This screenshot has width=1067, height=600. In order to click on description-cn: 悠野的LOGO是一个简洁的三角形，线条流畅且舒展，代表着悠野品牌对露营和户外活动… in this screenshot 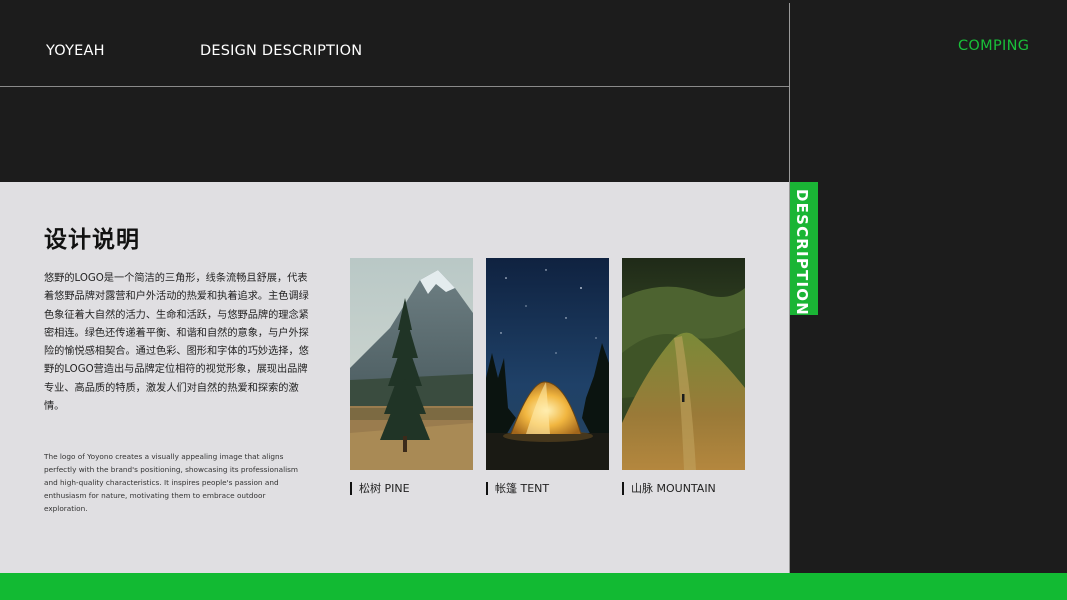, I will do `click(176, 343)`.